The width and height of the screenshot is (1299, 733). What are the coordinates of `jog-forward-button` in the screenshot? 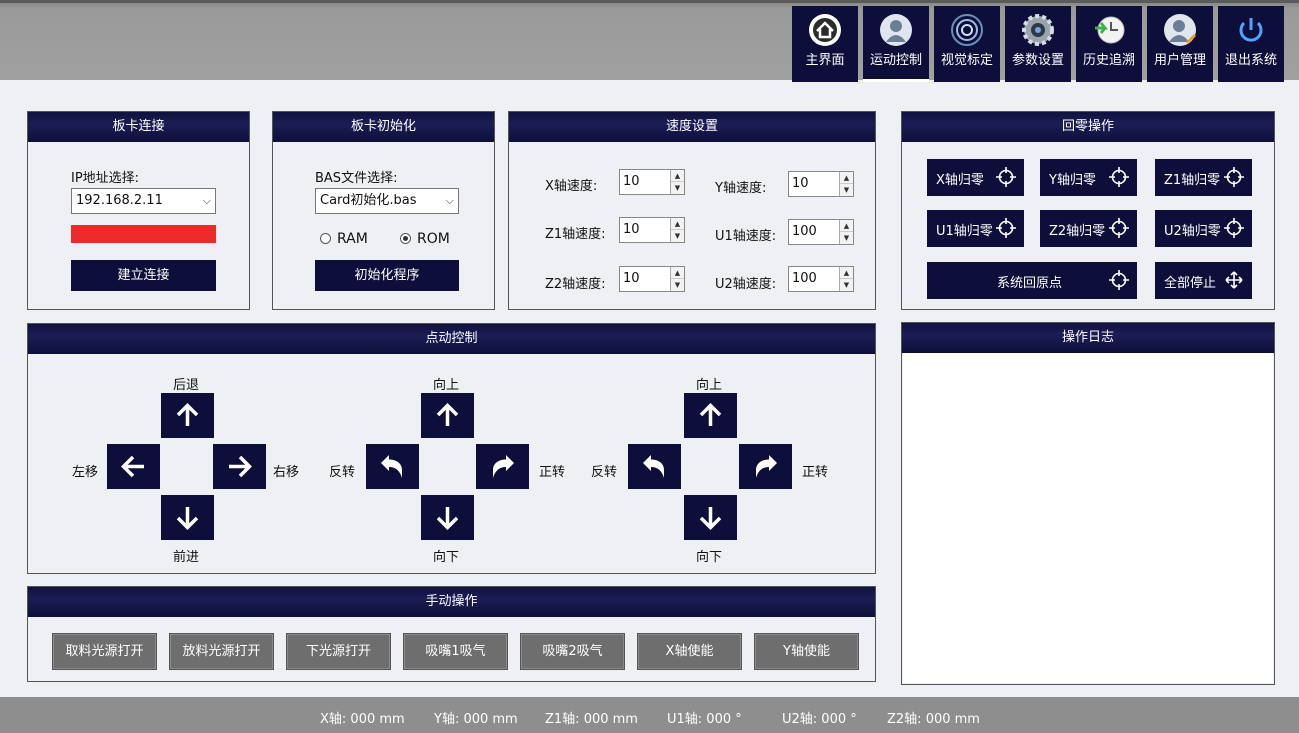 It's located at (187, 517).